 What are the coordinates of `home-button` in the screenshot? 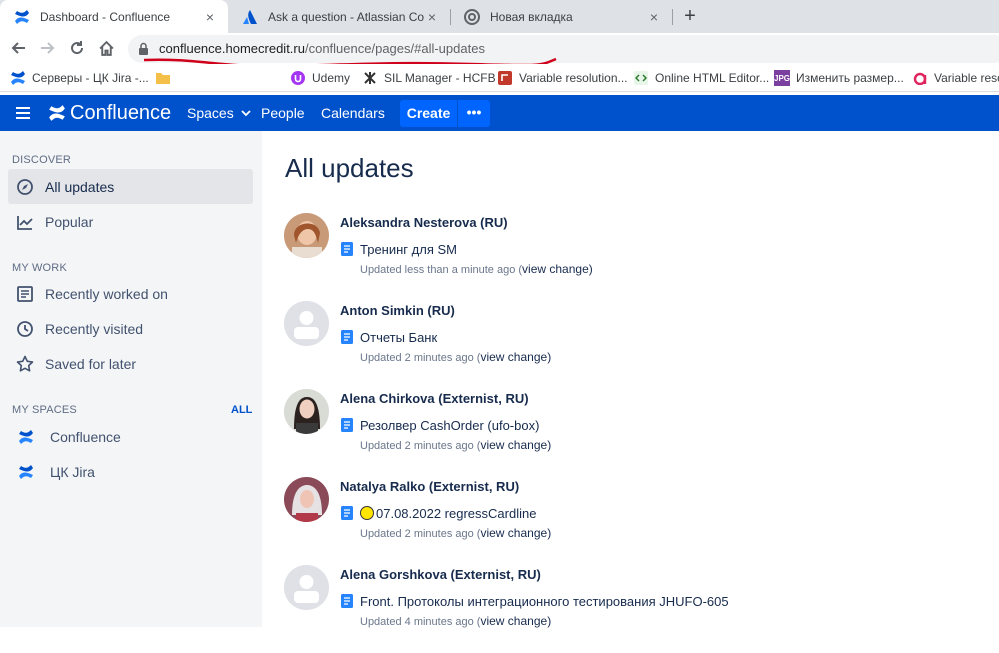 It's located at (106, 48).